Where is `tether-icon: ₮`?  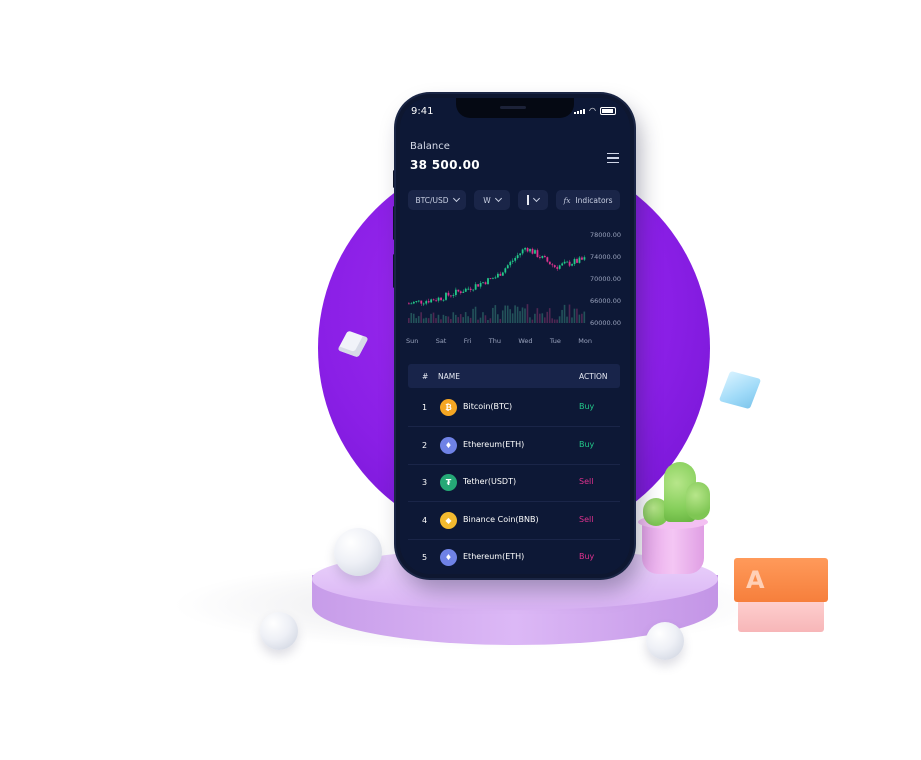 tether-icon: ₮ is located at coordinates (448, 482).